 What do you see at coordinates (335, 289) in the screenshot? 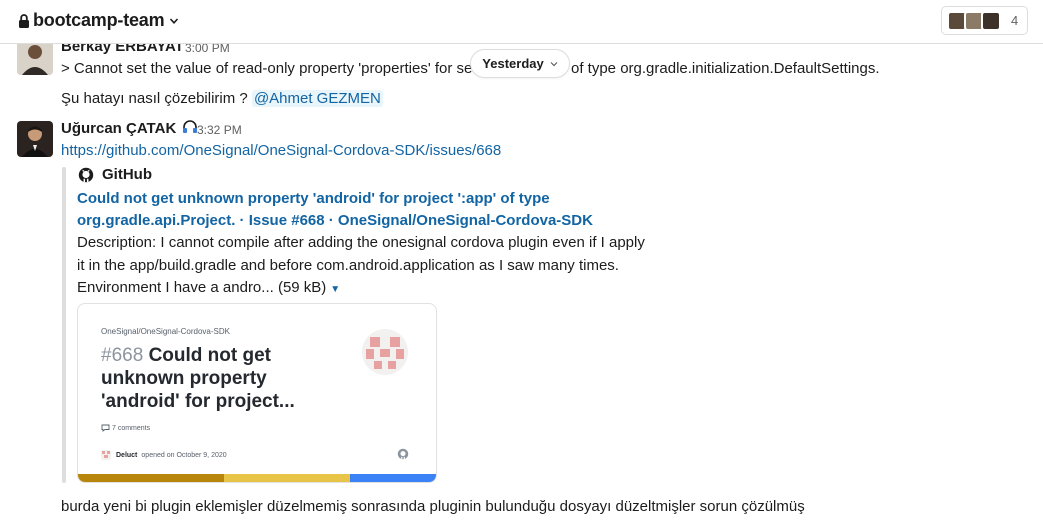
I see `caret-down-icon: ▼` at bounding box center [335, 289].